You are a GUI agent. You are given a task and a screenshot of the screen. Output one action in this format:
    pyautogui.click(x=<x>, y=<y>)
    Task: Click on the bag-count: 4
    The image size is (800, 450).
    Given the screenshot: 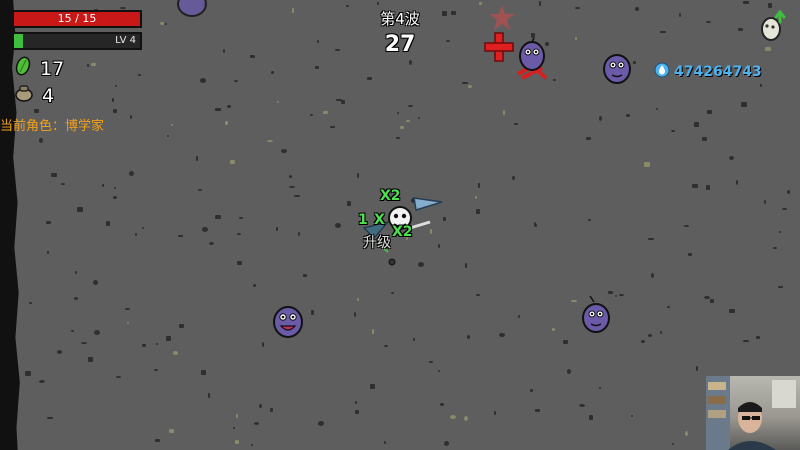 What is the action you would take?
    pyautogui.click(x=48, y=95)
    